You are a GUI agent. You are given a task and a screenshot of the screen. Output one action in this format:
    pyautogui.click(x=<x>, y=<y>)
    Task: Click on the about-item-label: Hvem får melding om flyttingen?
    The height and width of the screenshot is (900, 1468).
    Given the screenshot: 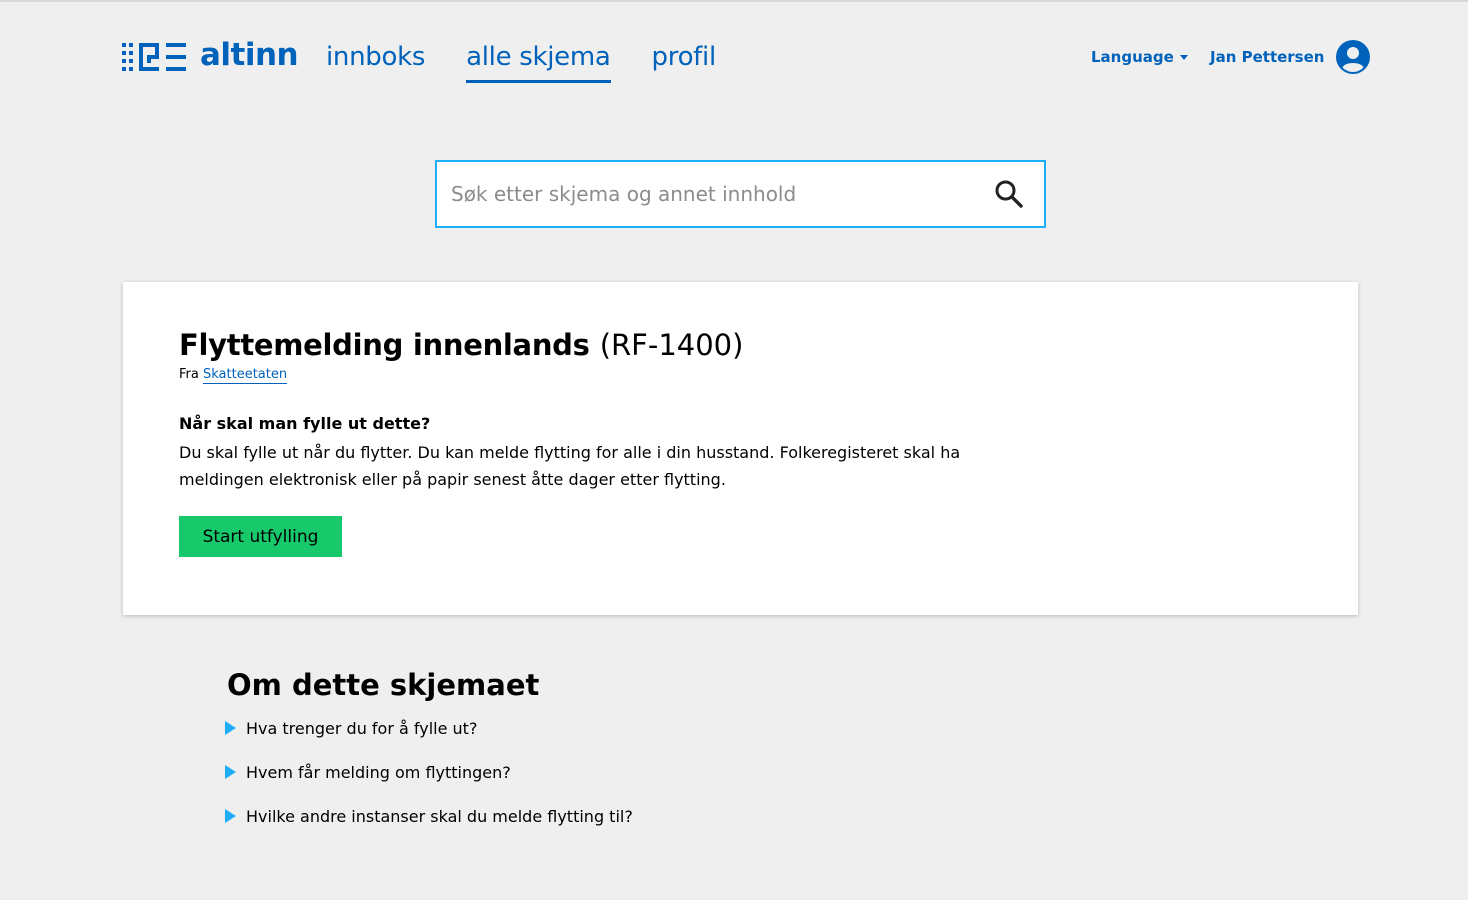 What is the action you would take?
    pyautogui.click(x=378, y=772)
    